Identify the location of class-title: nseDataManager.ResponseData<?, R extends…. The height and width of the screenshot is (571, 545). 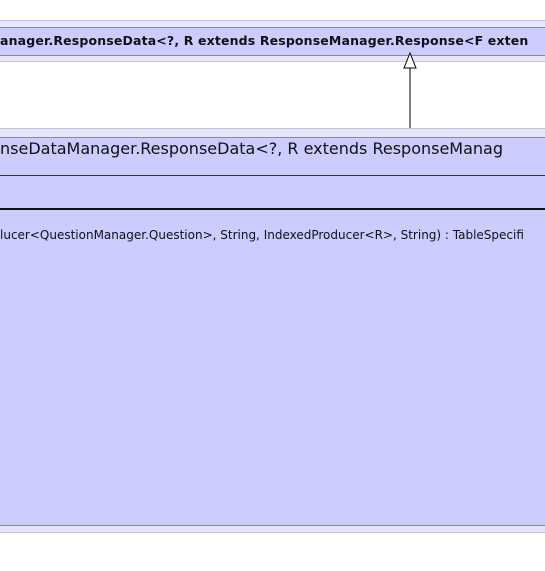
(252, 148).